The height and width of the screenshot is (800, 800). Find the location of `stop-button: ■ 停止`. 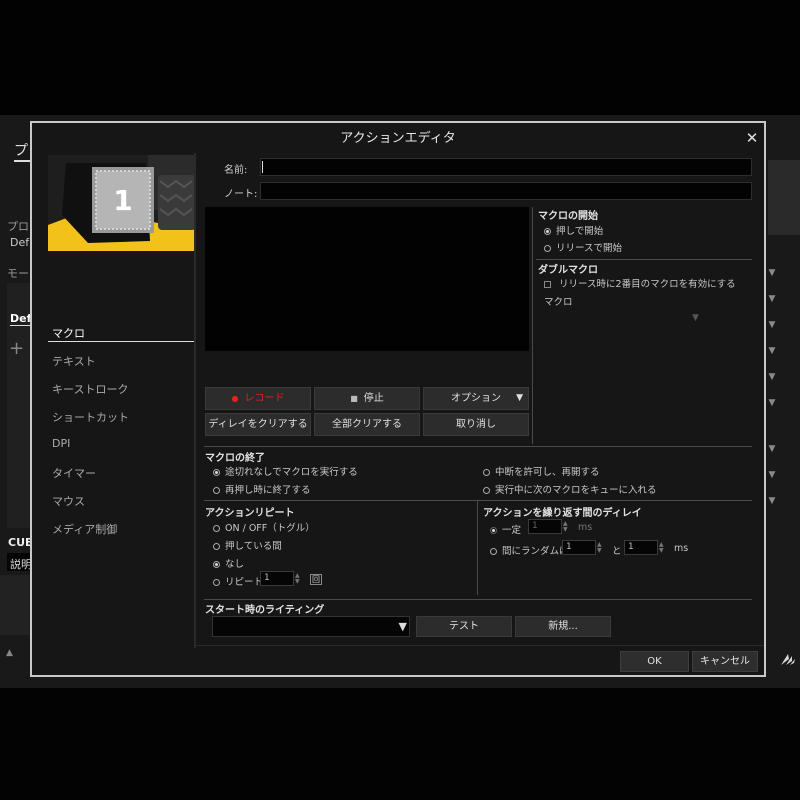

stop-button: ■ 停止 is located at coordinates (367, 398).